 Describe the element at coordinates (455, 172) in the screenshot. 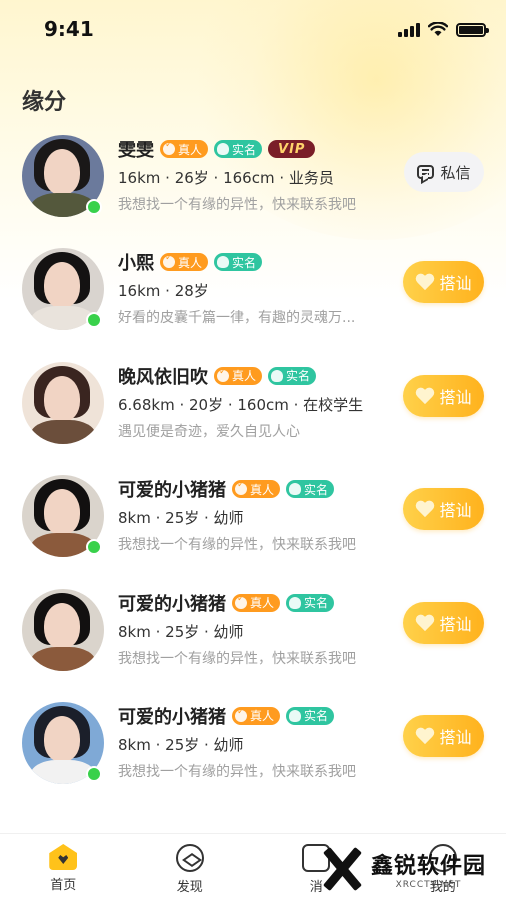

I see `private-message-label: 私信` at that location.